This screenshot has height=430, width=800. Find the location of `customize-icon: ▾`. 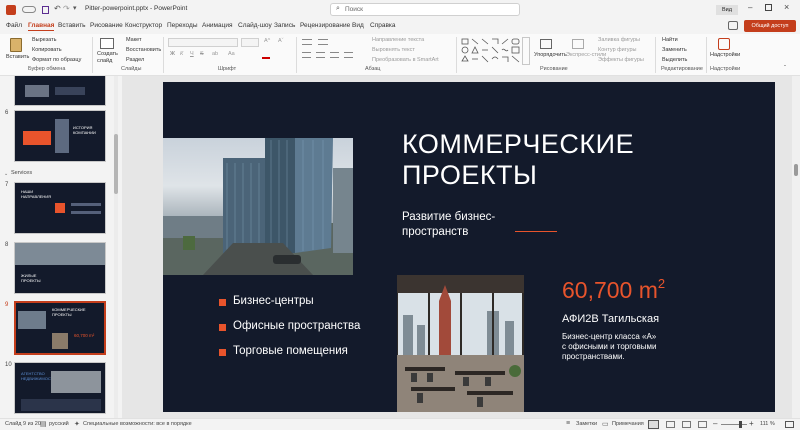

customize-icon: ▾ is located at coordinates (75, 8).